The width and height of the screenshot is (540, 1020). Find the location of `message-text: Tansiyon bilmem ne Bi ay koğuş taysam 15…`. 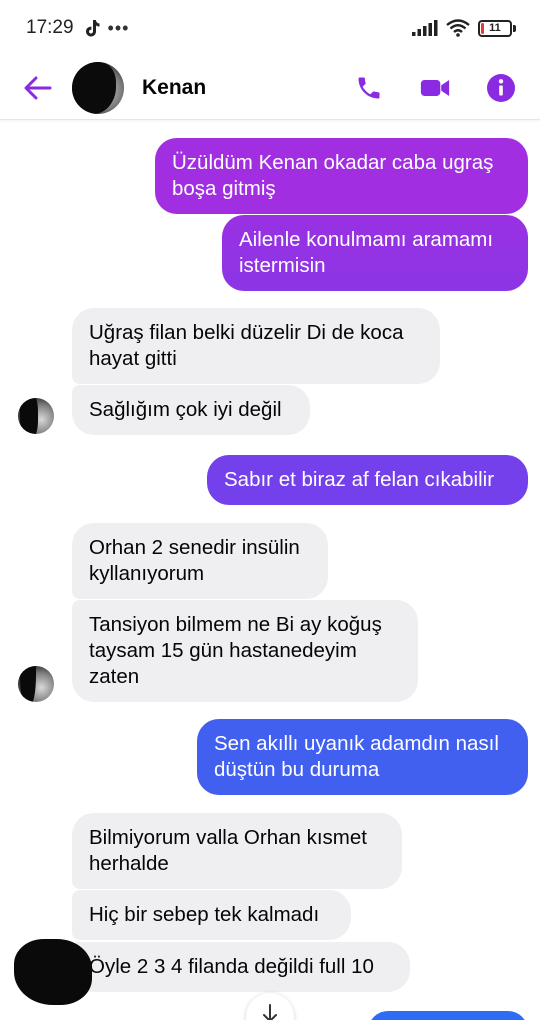

message-text: Tansiyon bilmem ne Bi ay koğuş taysam 15… is located at coordinates (235, 650).